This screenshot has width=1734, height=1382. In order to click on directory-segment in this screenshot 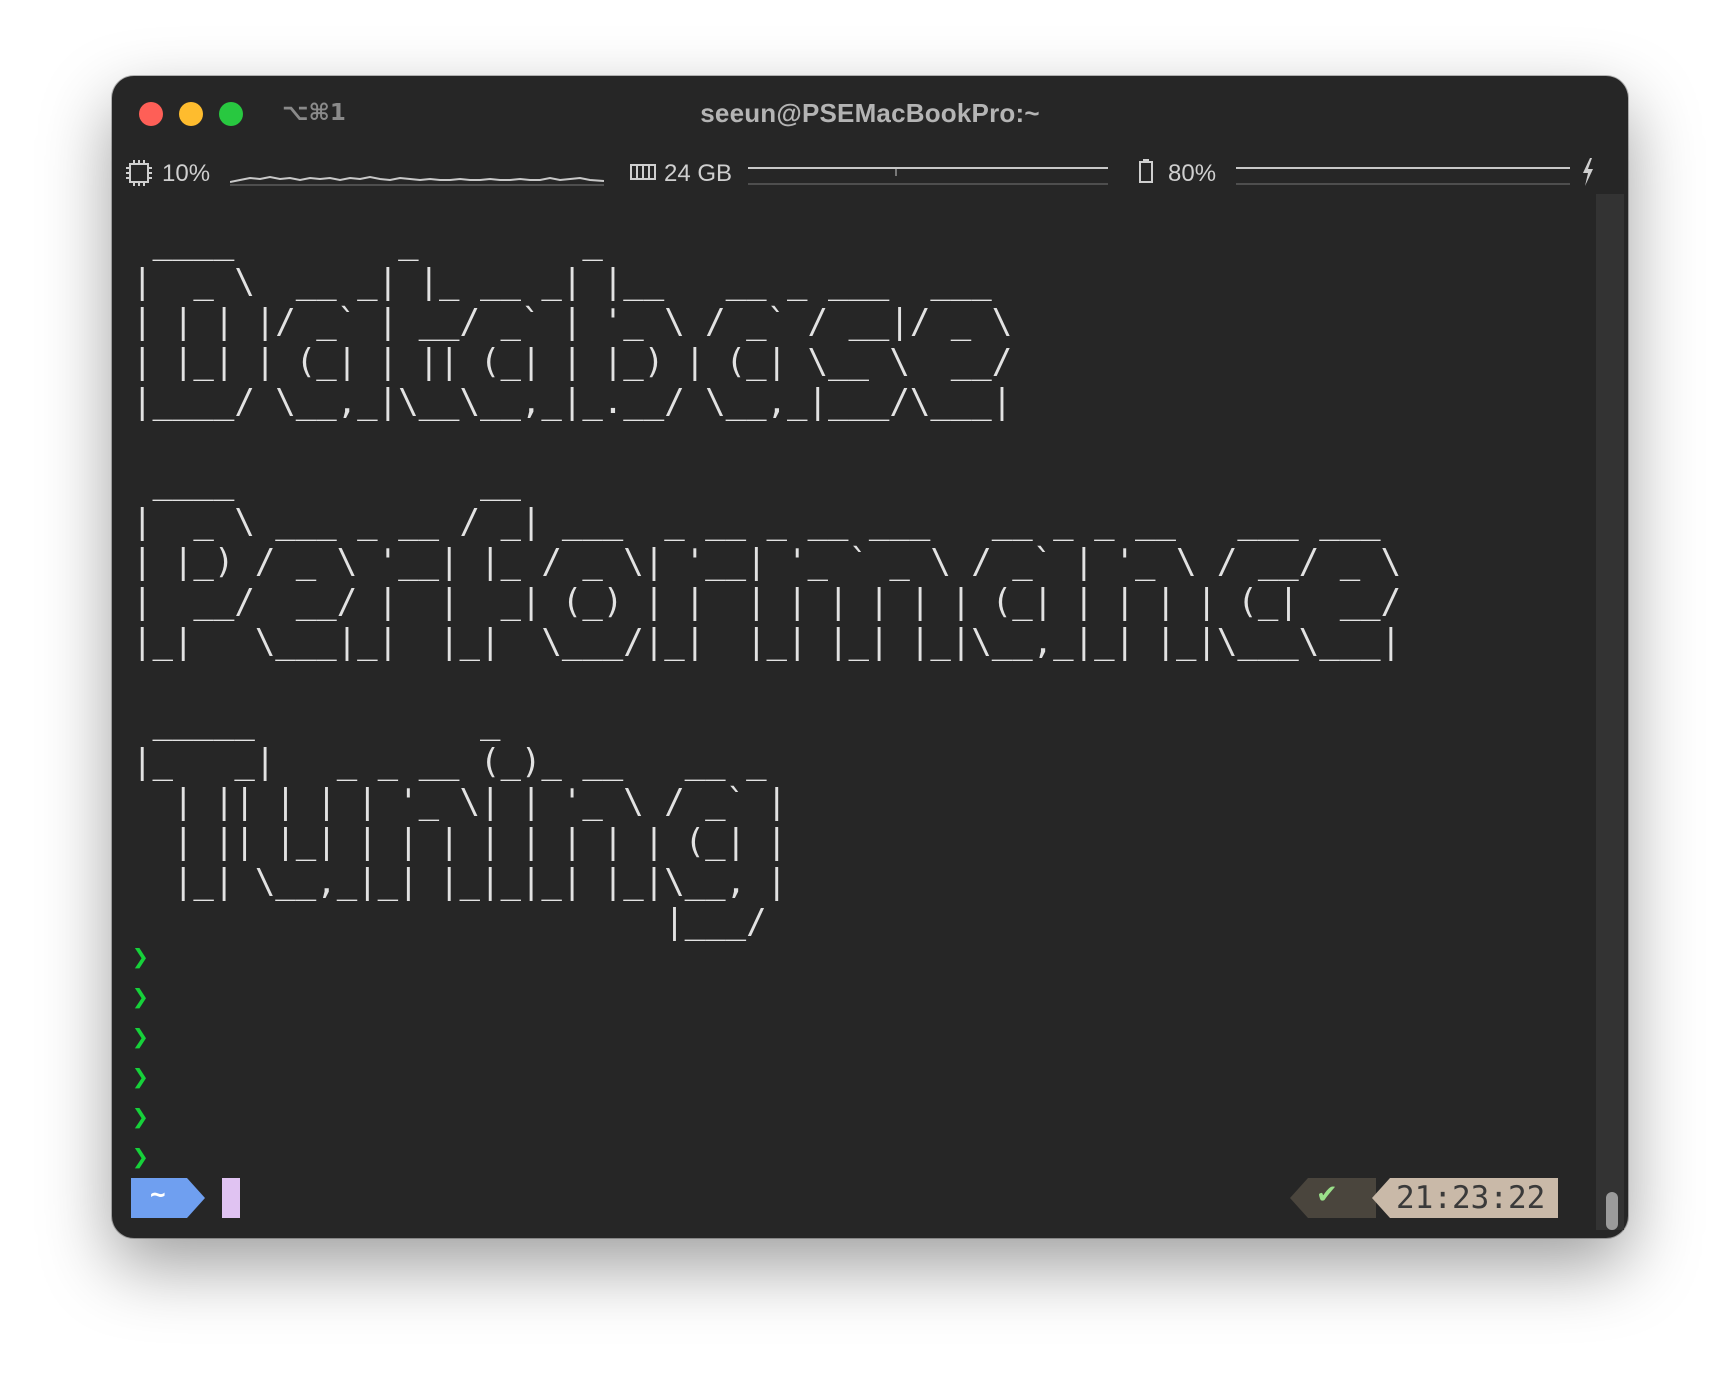, I will do `click(168, 1198)`.